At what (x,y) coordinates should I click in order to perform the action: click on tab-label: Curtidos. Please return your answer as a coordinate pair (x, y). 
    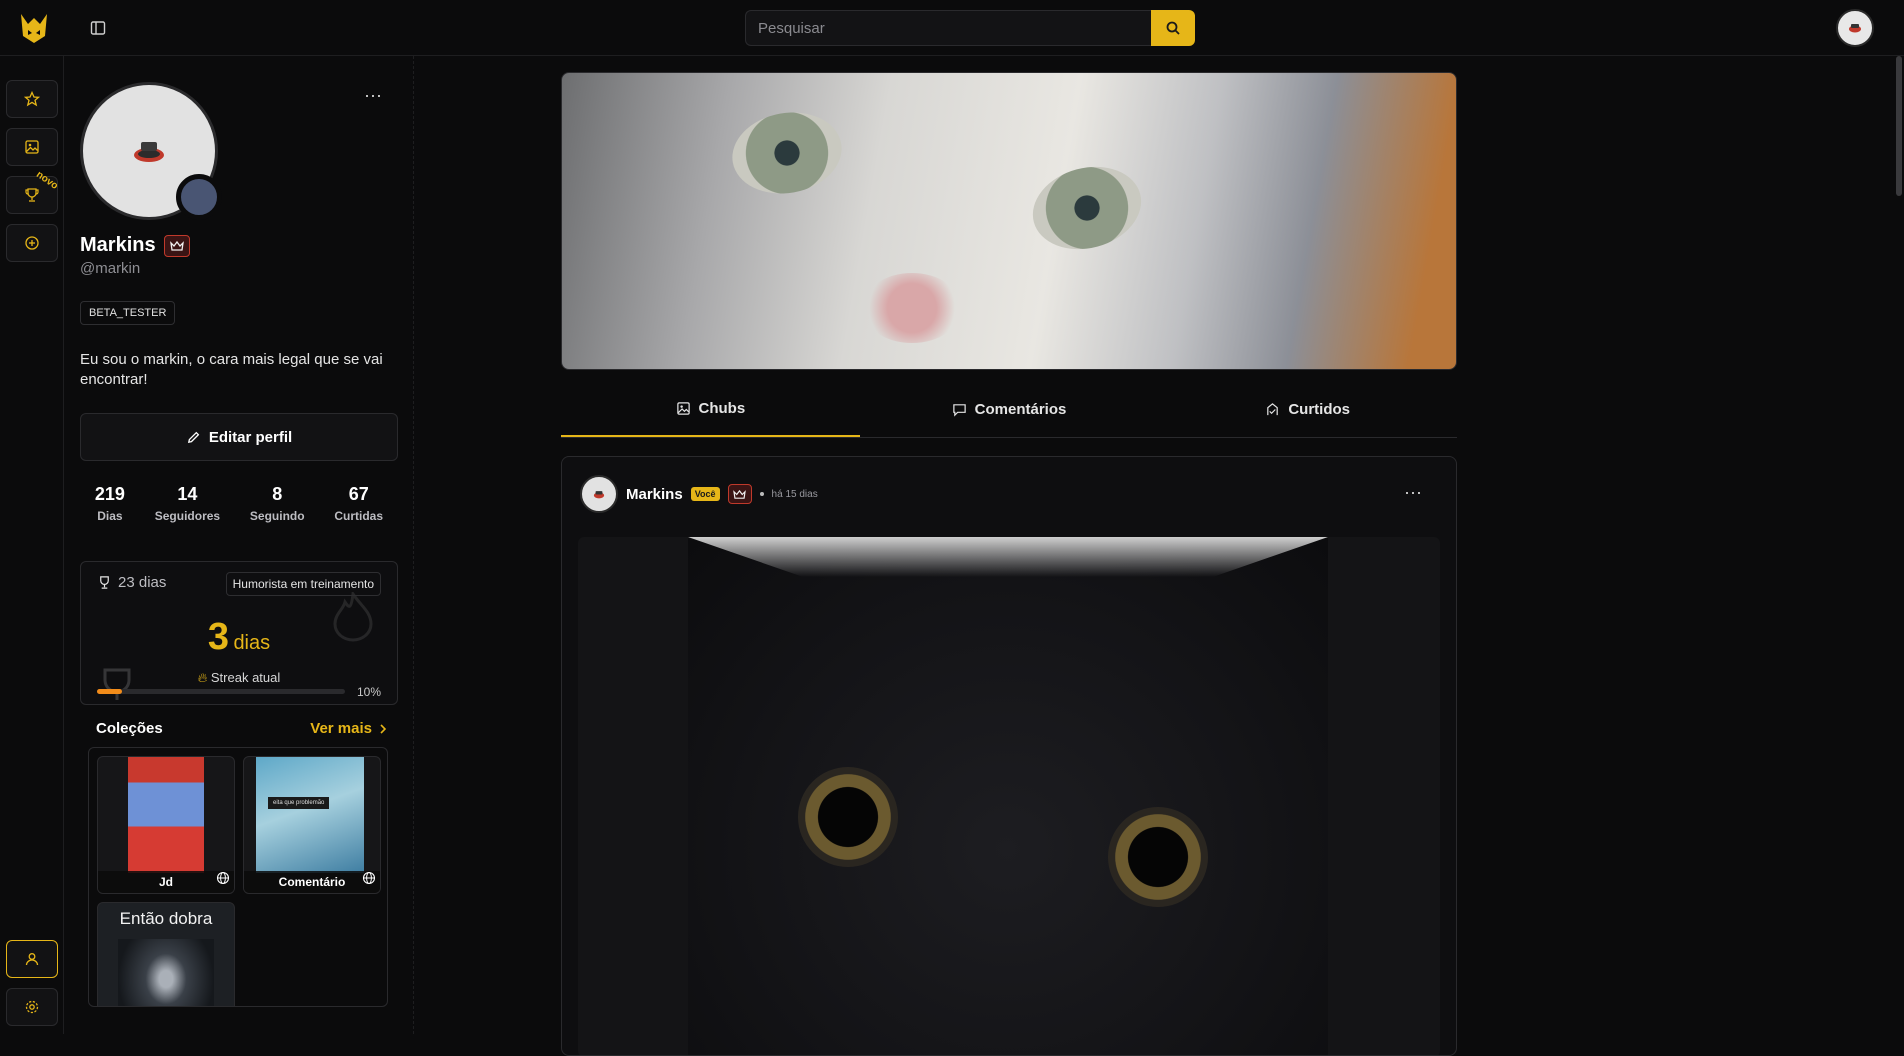
    Looking at the image, I should click on (1319, 409).